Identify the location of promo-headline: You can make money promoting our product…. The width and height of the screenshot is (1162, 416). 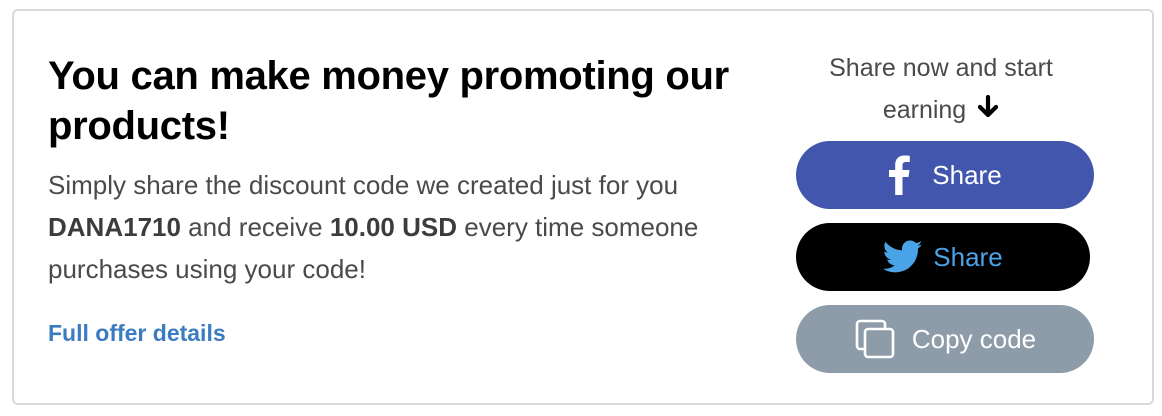
(388, 101).